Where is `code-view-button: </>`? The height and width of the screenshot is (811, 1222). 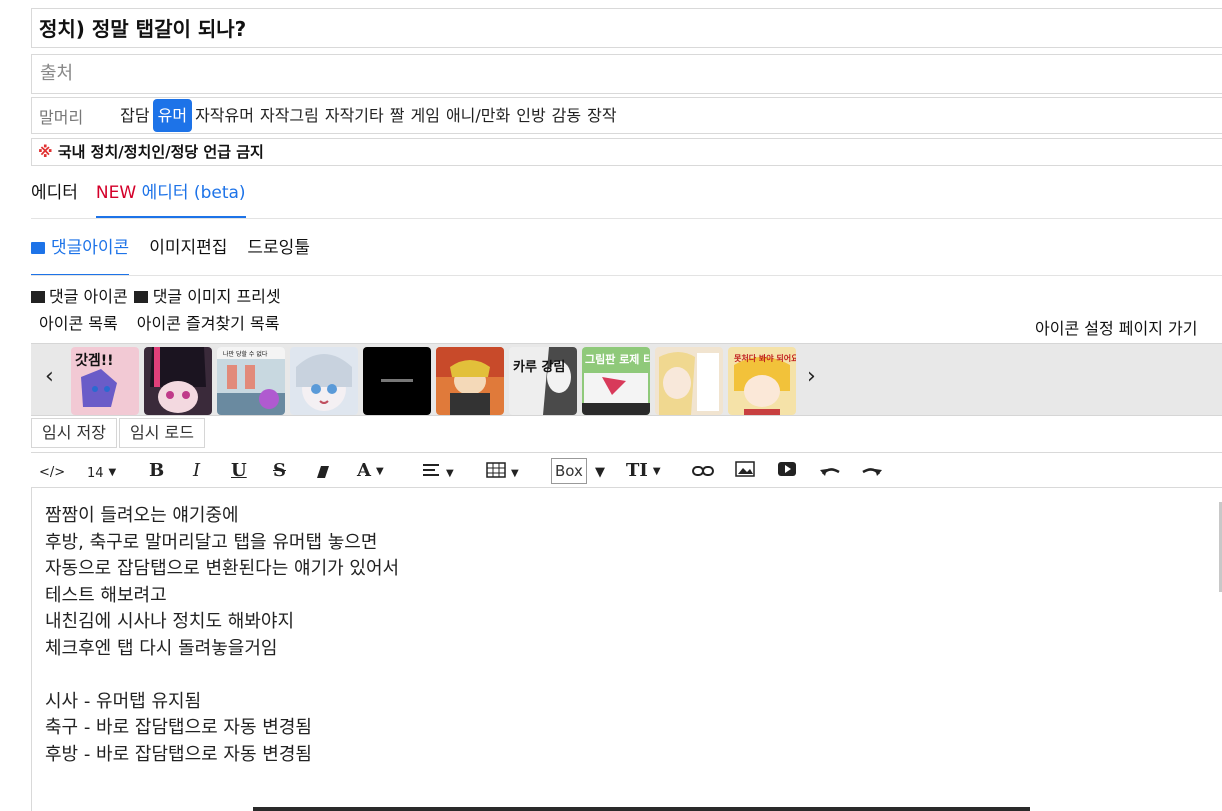
code-view-button: </> is located at coordinates (52, 473).